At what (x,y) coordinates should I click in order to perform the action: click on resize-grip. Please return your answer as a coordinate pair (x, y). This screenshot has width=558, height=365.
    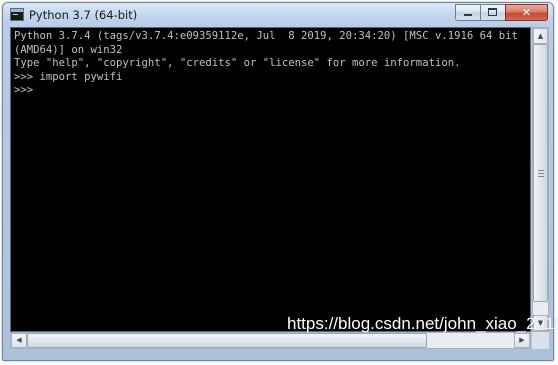
    Looking at the image, I should click on (540, 340).